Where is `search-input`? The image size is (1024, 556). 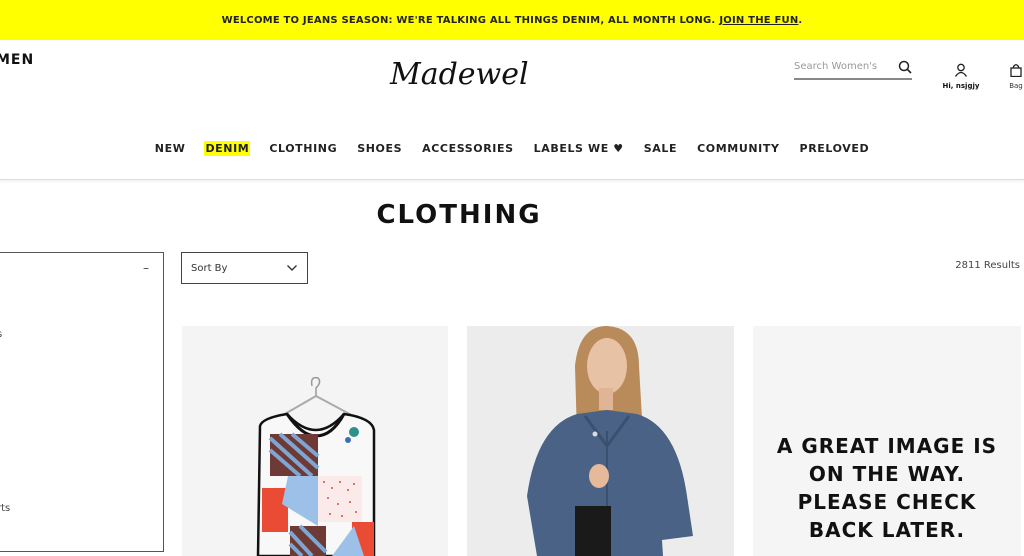 search-input is located at coordinates (842, 65).